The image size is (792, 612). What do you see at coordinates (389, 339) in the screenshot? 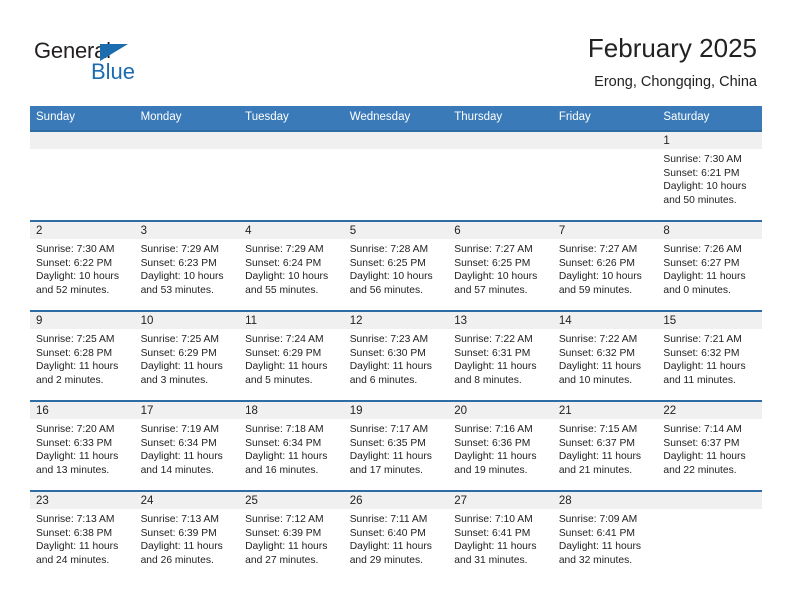
I see `sunrise-text: Sunrise: 7:23 AM` at bounding box center [389, 339].